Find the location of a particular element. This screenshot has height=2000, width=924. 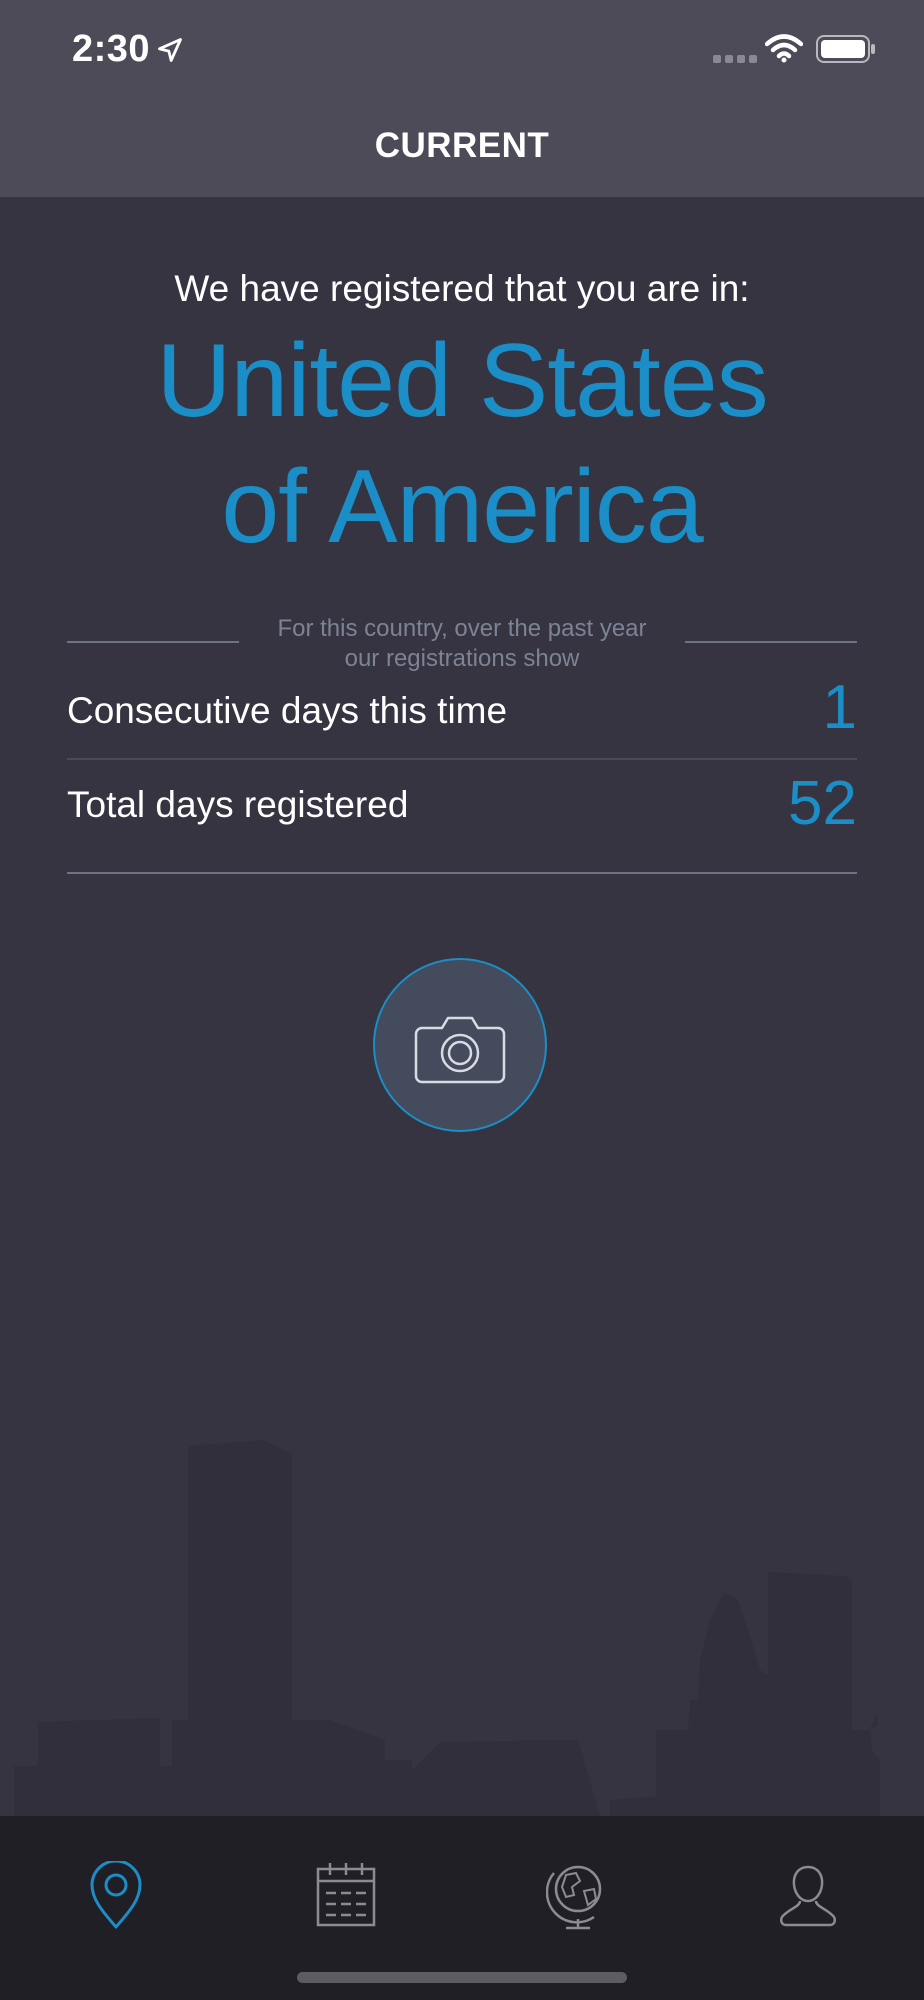

globe-icon is located at coordinates (574, 1897).